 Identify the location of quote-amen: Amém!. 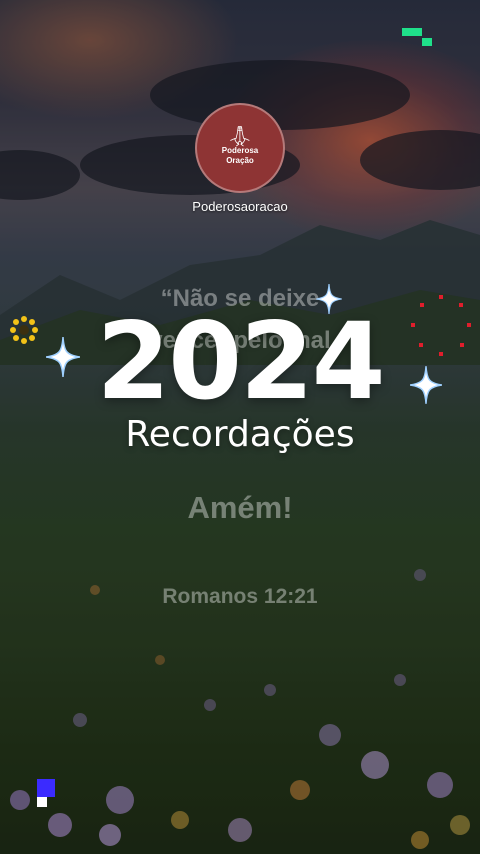
(240, 507).